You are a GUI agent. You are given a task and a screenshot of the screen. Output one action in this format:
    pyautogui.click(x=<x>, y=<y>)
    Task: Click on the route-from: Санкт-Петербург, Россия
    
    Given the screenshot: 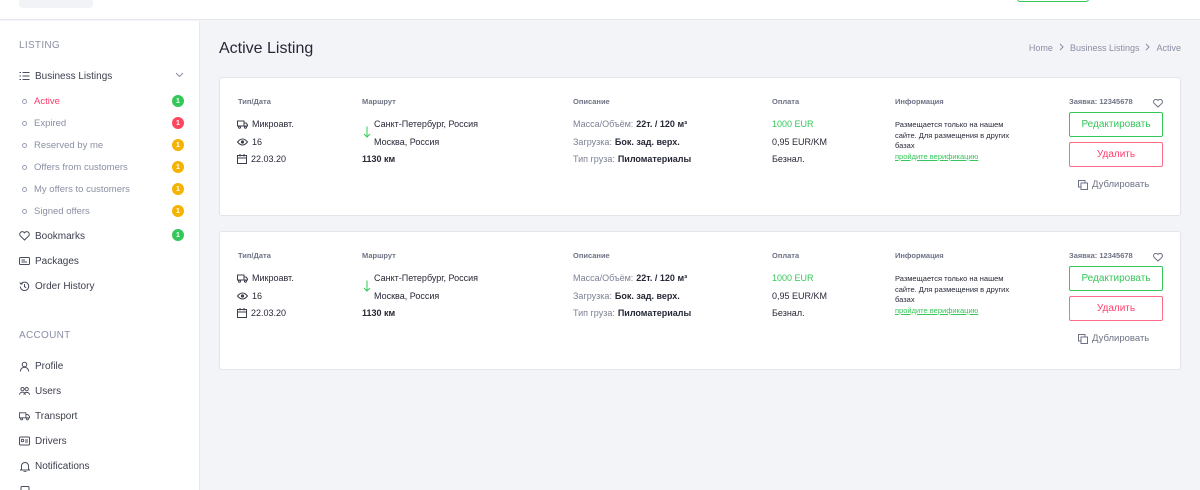 What is the action you would take?
    pyautogui.click(x=426, y=278)
    